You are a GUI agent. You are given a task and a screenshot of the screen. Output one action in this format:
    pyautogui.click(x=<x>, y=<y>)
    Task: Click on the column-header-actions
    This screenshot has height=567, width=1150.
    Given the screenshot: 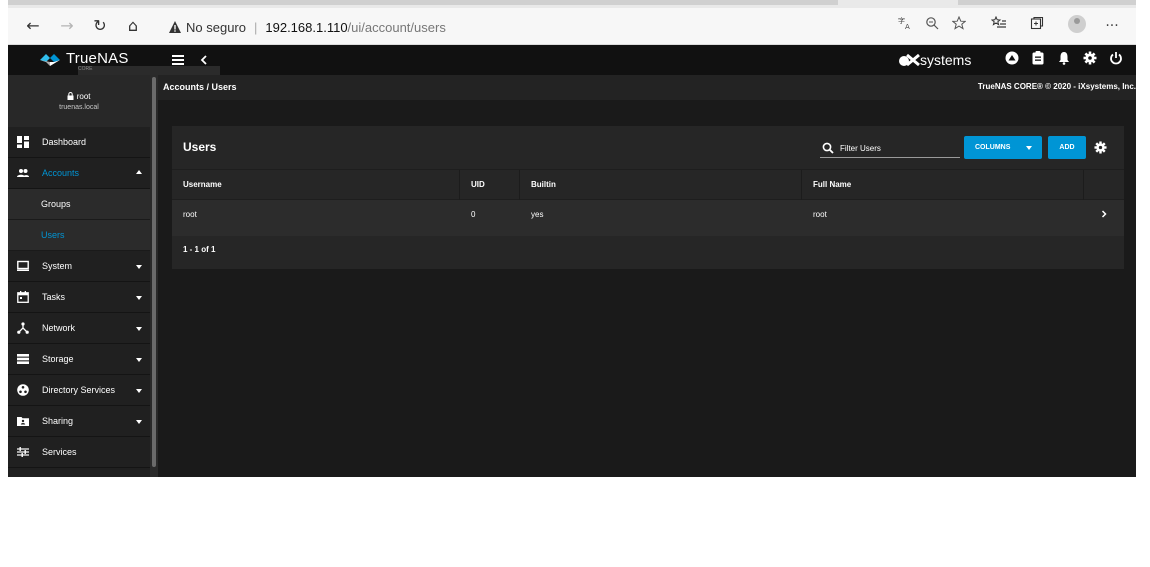 What is the action you would take?
    pyautogui.click(x=1104, y=185)
    